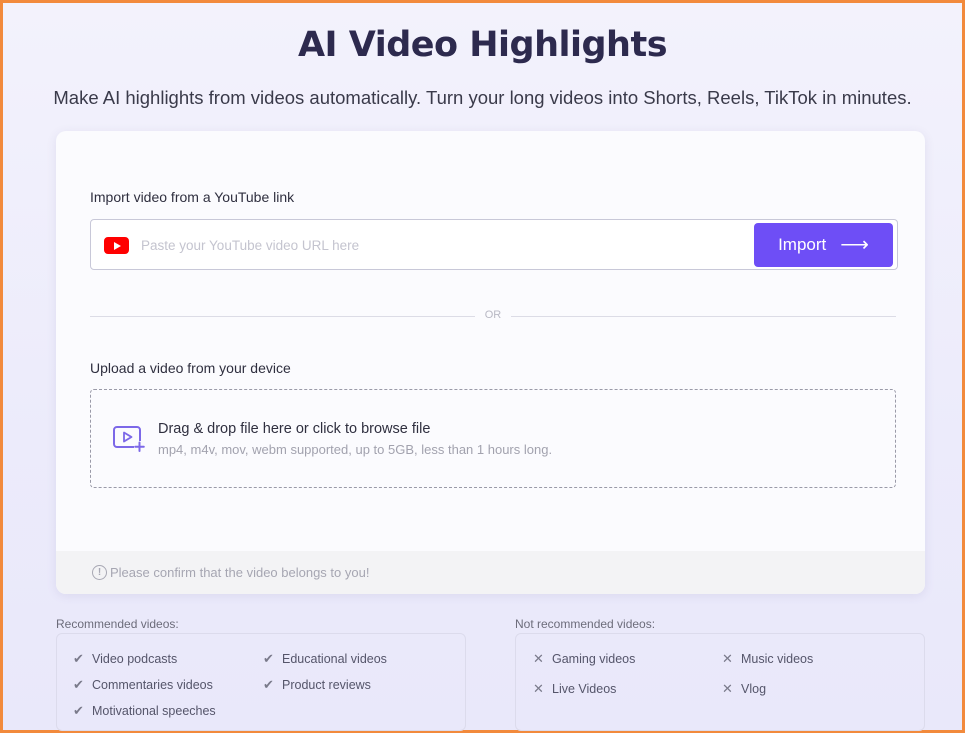  Describe the element at coordinates (854, 245) in the screenshot. I see `arrow-right-icon: ⟶` at that location.